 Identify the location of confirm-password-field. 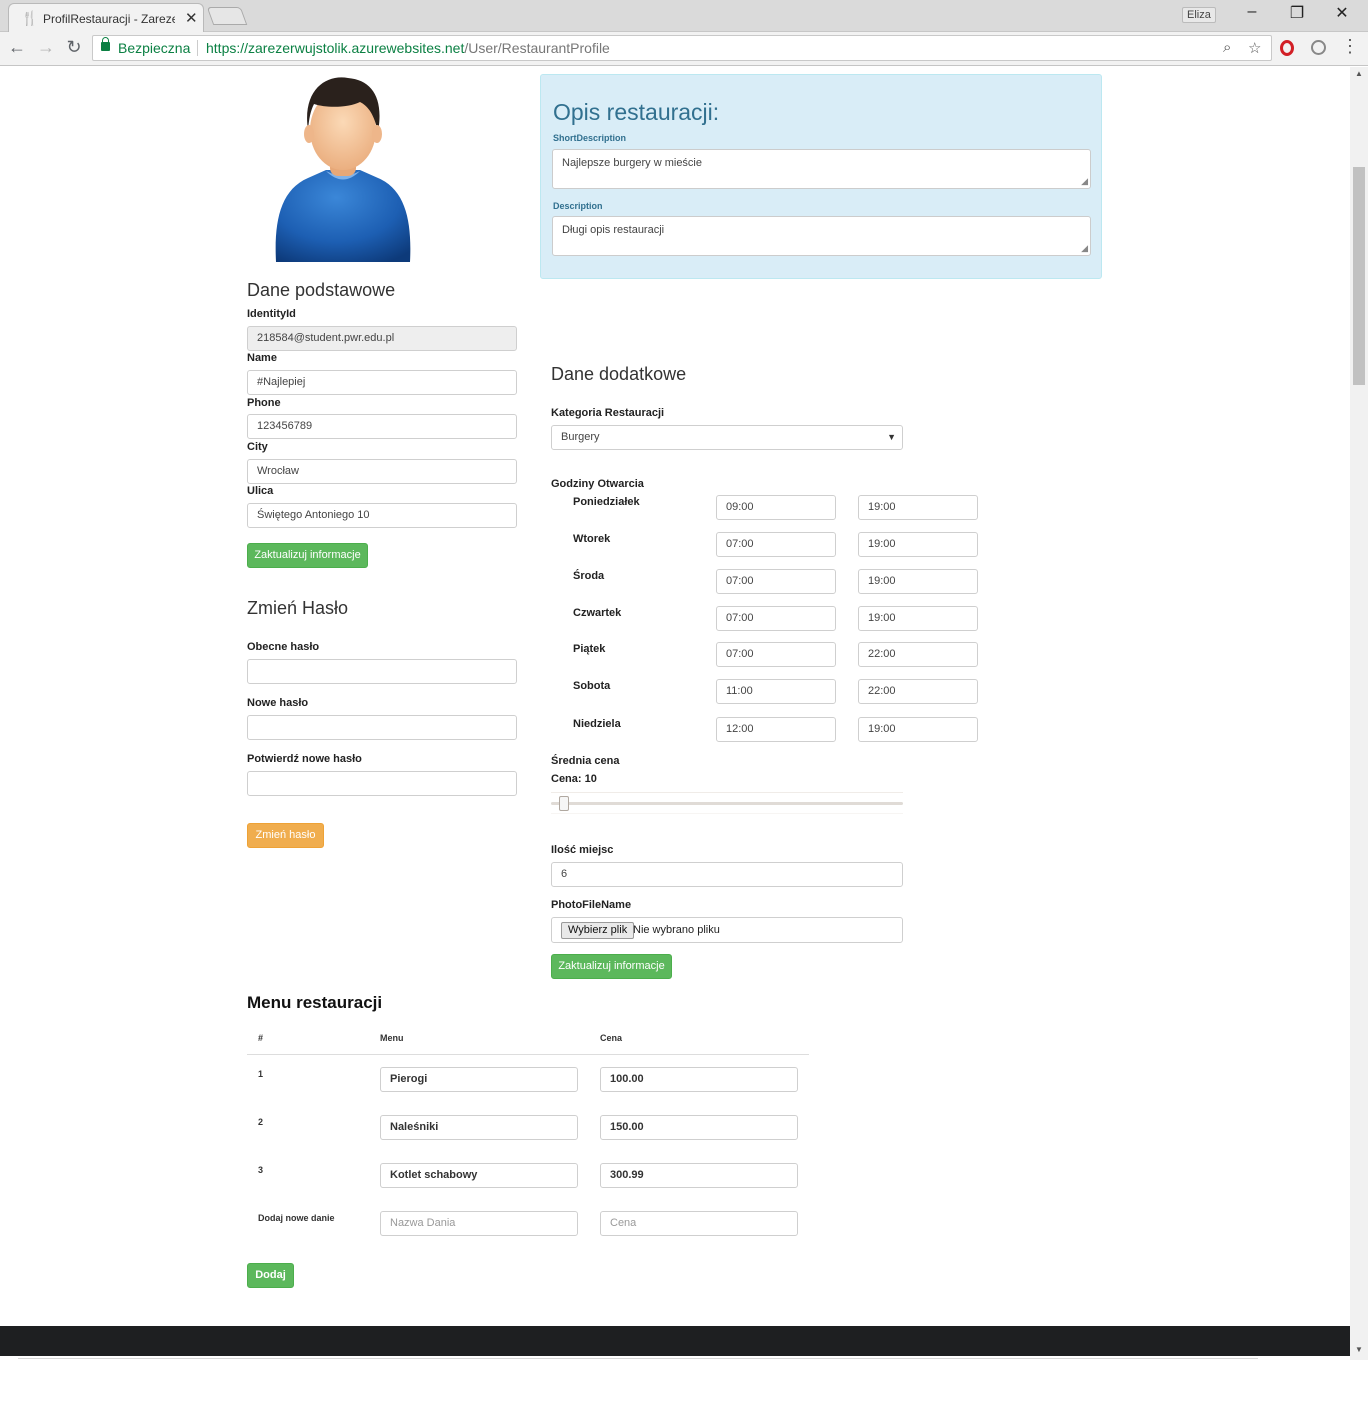
(382, 783).